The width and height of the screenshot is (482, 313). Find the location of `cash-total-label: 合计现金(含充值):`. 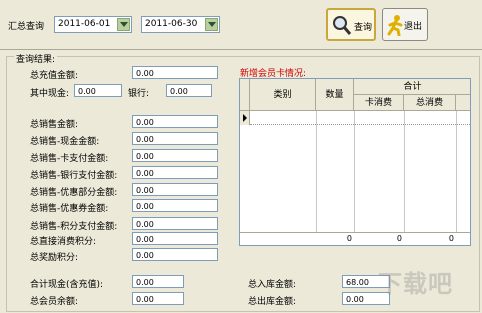

cash-total-label: 合计现金(含充值): is located at coordinates (67, 285).